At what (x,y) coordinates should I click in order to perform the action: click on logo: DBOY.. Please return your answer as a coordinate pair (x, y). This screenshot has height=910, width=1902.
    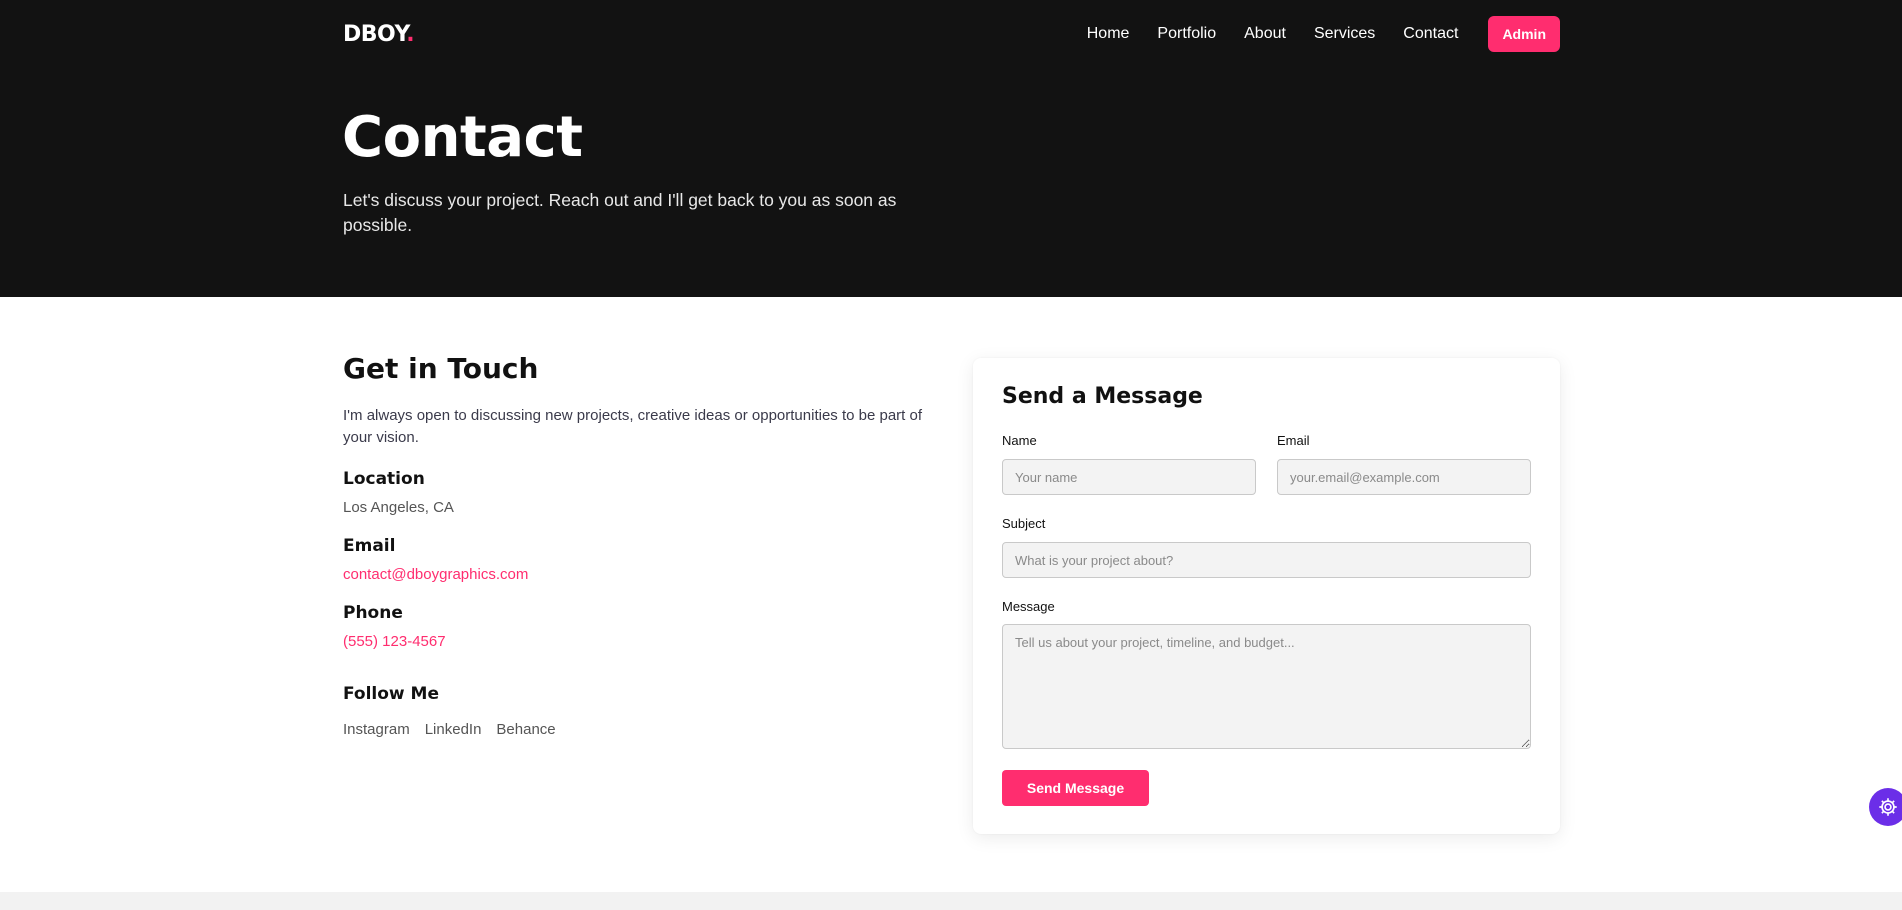
    Looking at the image, I should click on (379, 34).